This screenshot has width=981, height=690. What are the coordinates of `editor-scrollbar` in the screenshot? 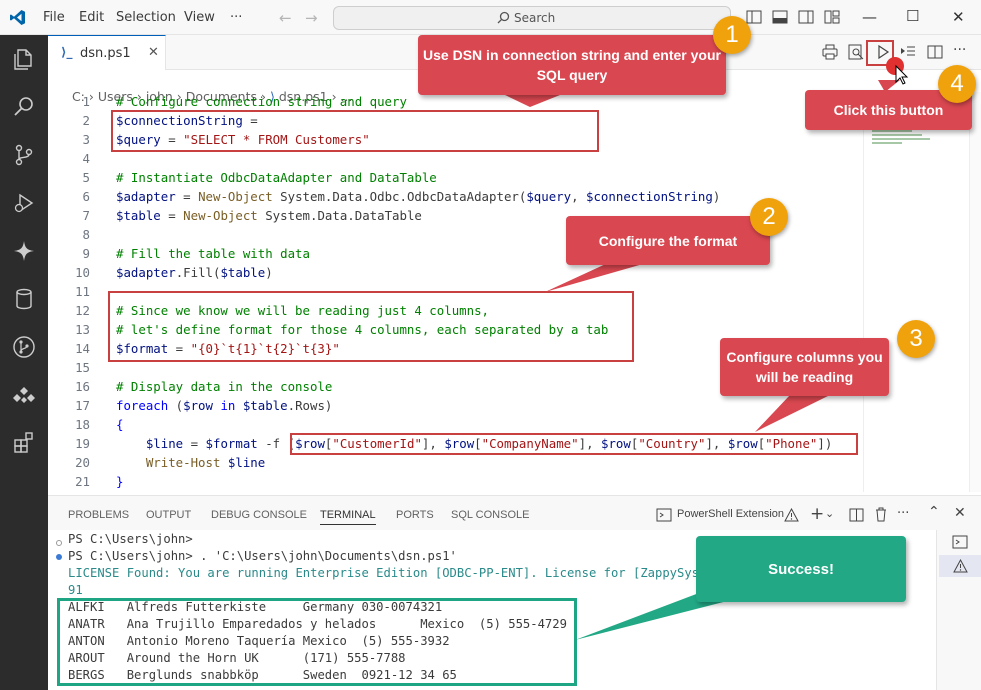 It's located at (975, 292).